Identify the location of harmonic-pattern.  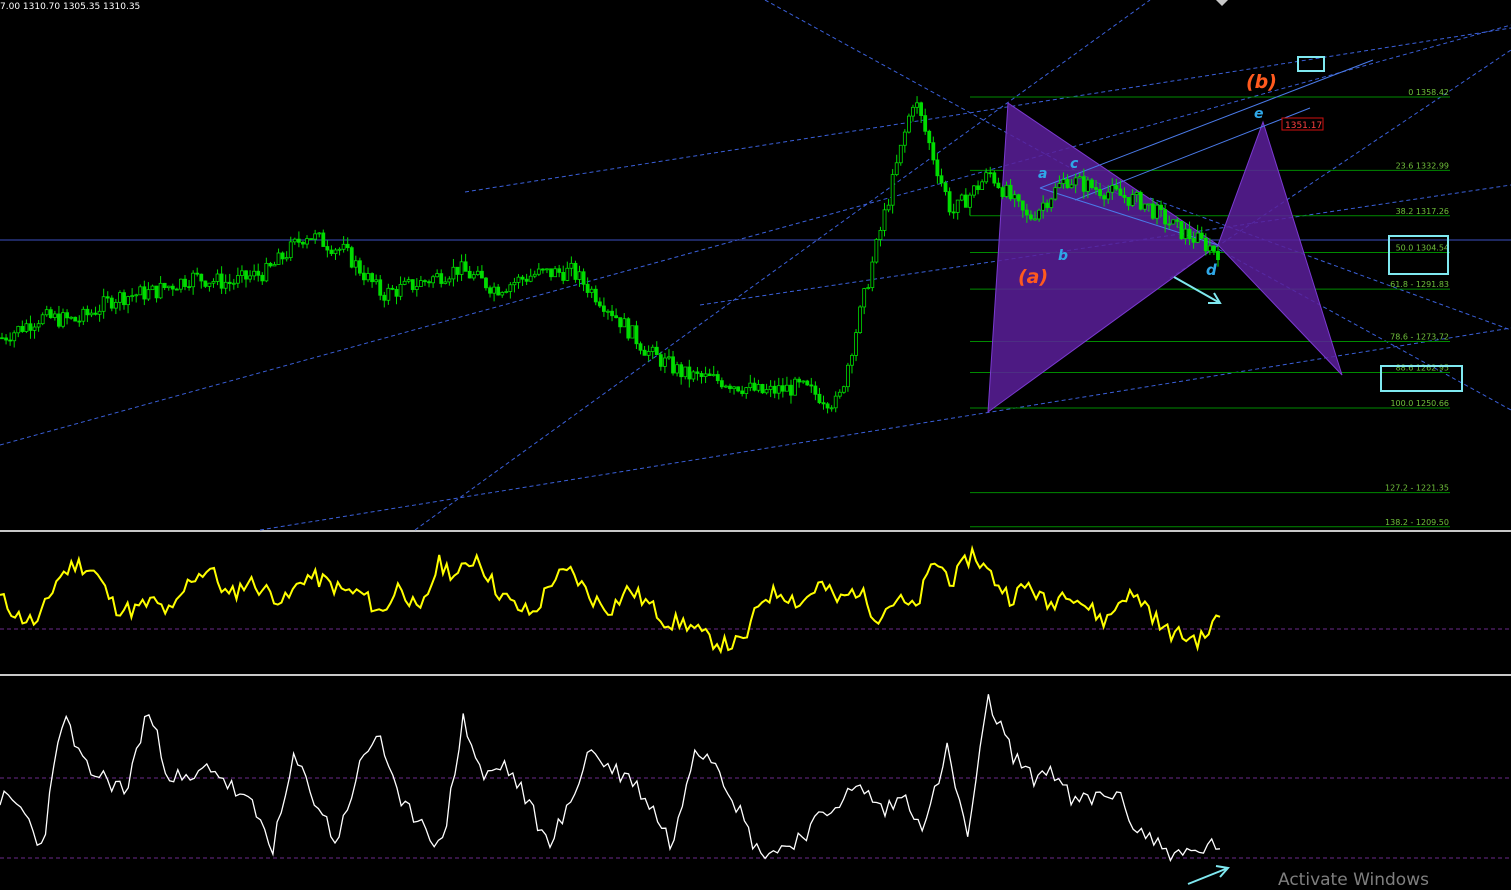
(1165, 258).